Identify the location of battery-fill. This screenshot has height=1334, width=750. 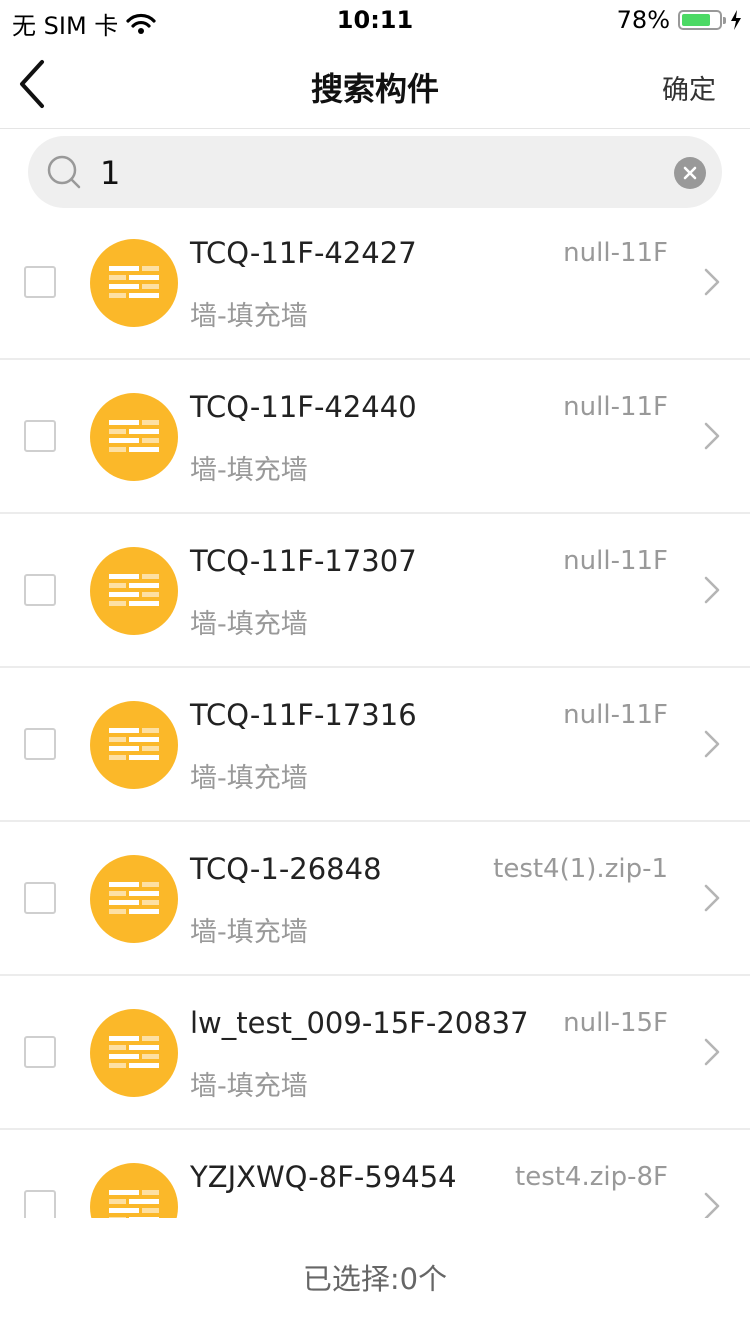
(696, 20).